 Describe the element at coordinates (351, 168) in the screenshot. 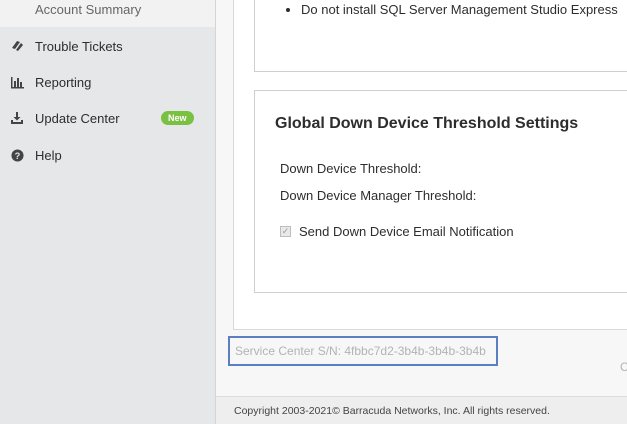

I see `down-device-threshold-label: Down Device Threshold:` at that location.